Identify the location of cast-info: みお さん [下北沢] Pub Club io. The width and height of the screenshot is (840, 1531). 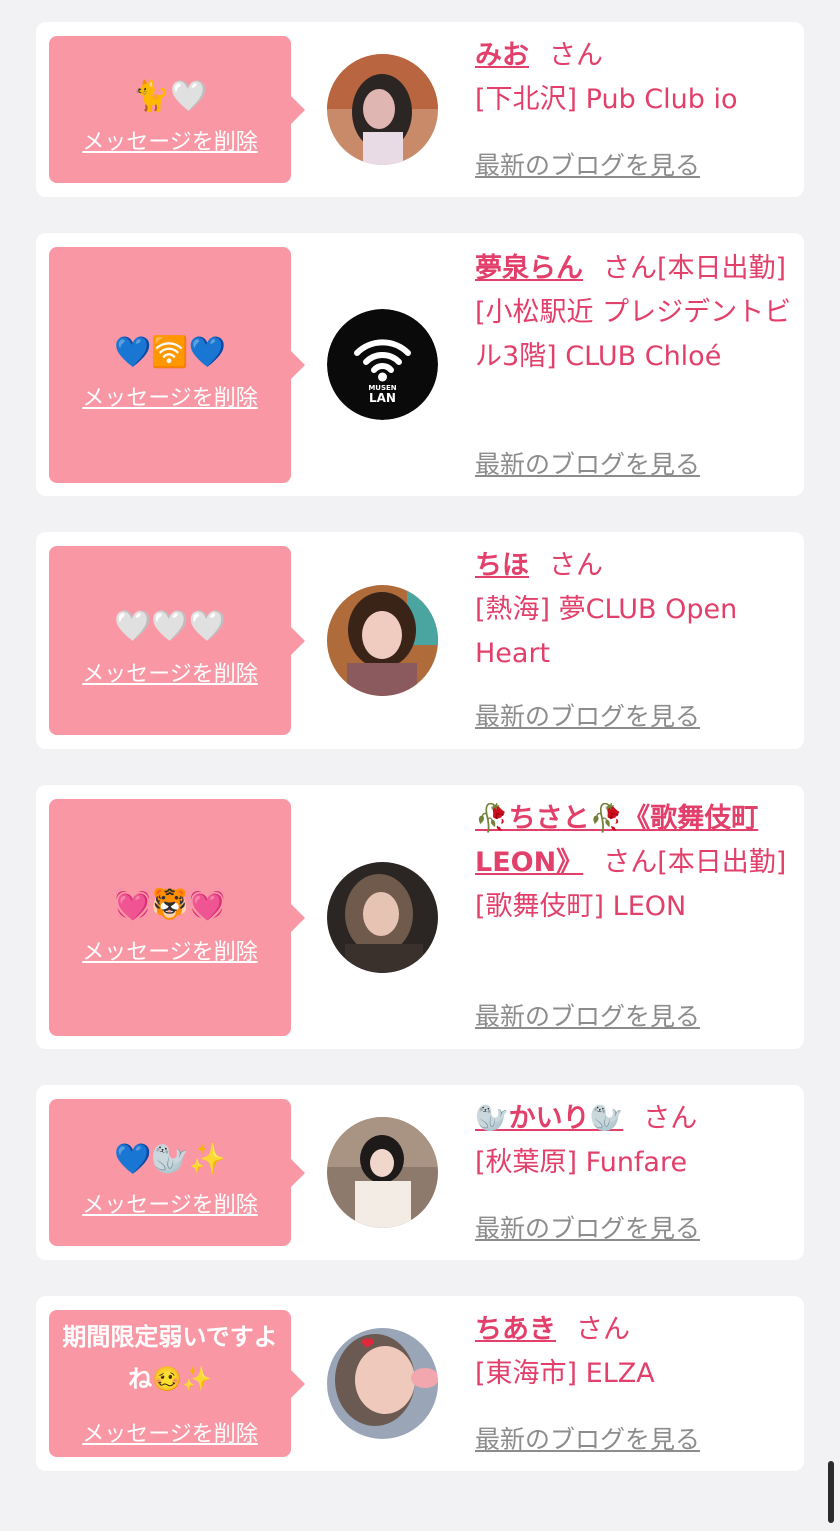
(634, 78).